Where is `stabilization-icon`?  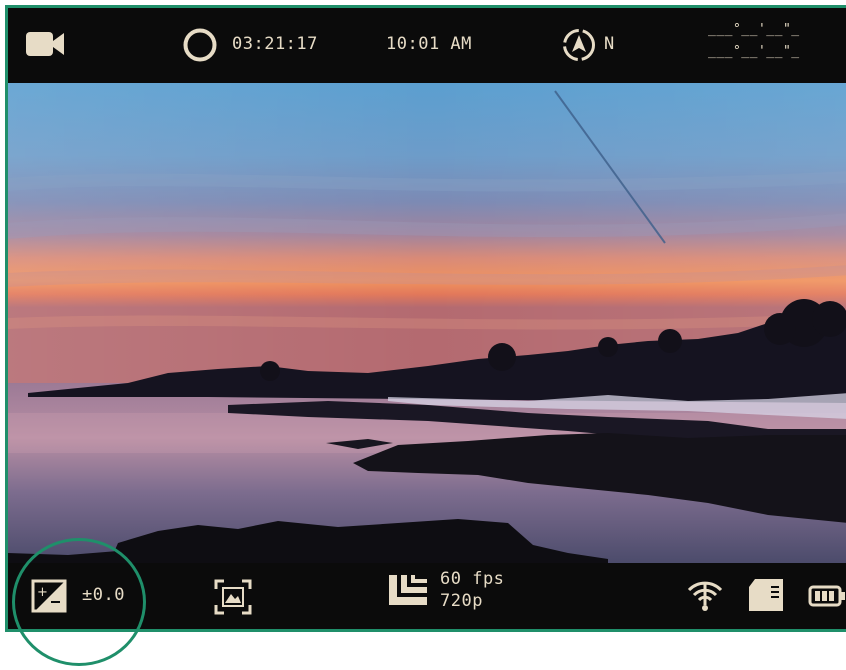 stabilization-icon is located at coordinates (409, 591).